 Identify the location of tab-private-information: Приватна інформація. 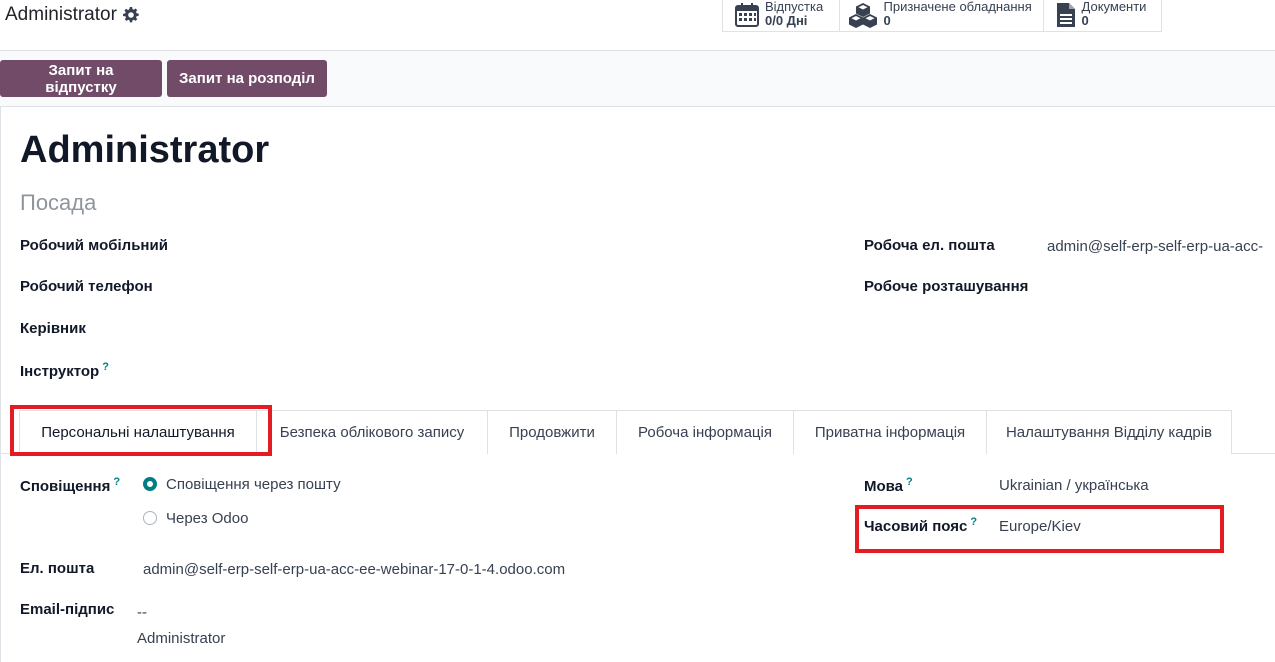
(890, 432).